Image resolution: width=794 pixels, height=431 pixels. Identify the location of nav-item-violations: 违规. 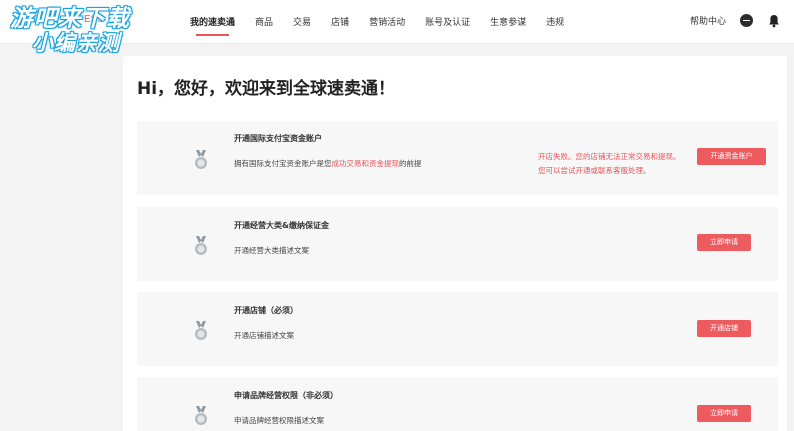
(555, 21).